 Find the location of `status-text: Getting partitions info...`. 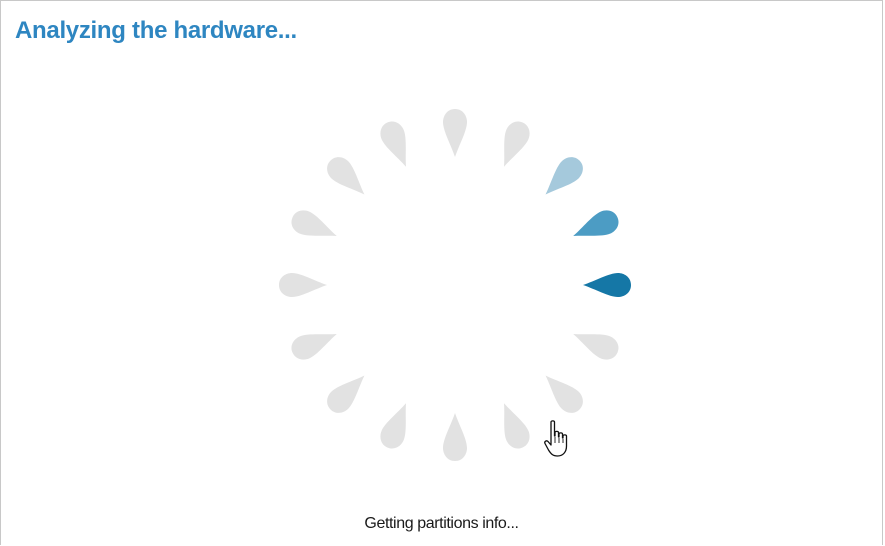

status-text: Getting partitions info... is located at coordinates (441, 523).